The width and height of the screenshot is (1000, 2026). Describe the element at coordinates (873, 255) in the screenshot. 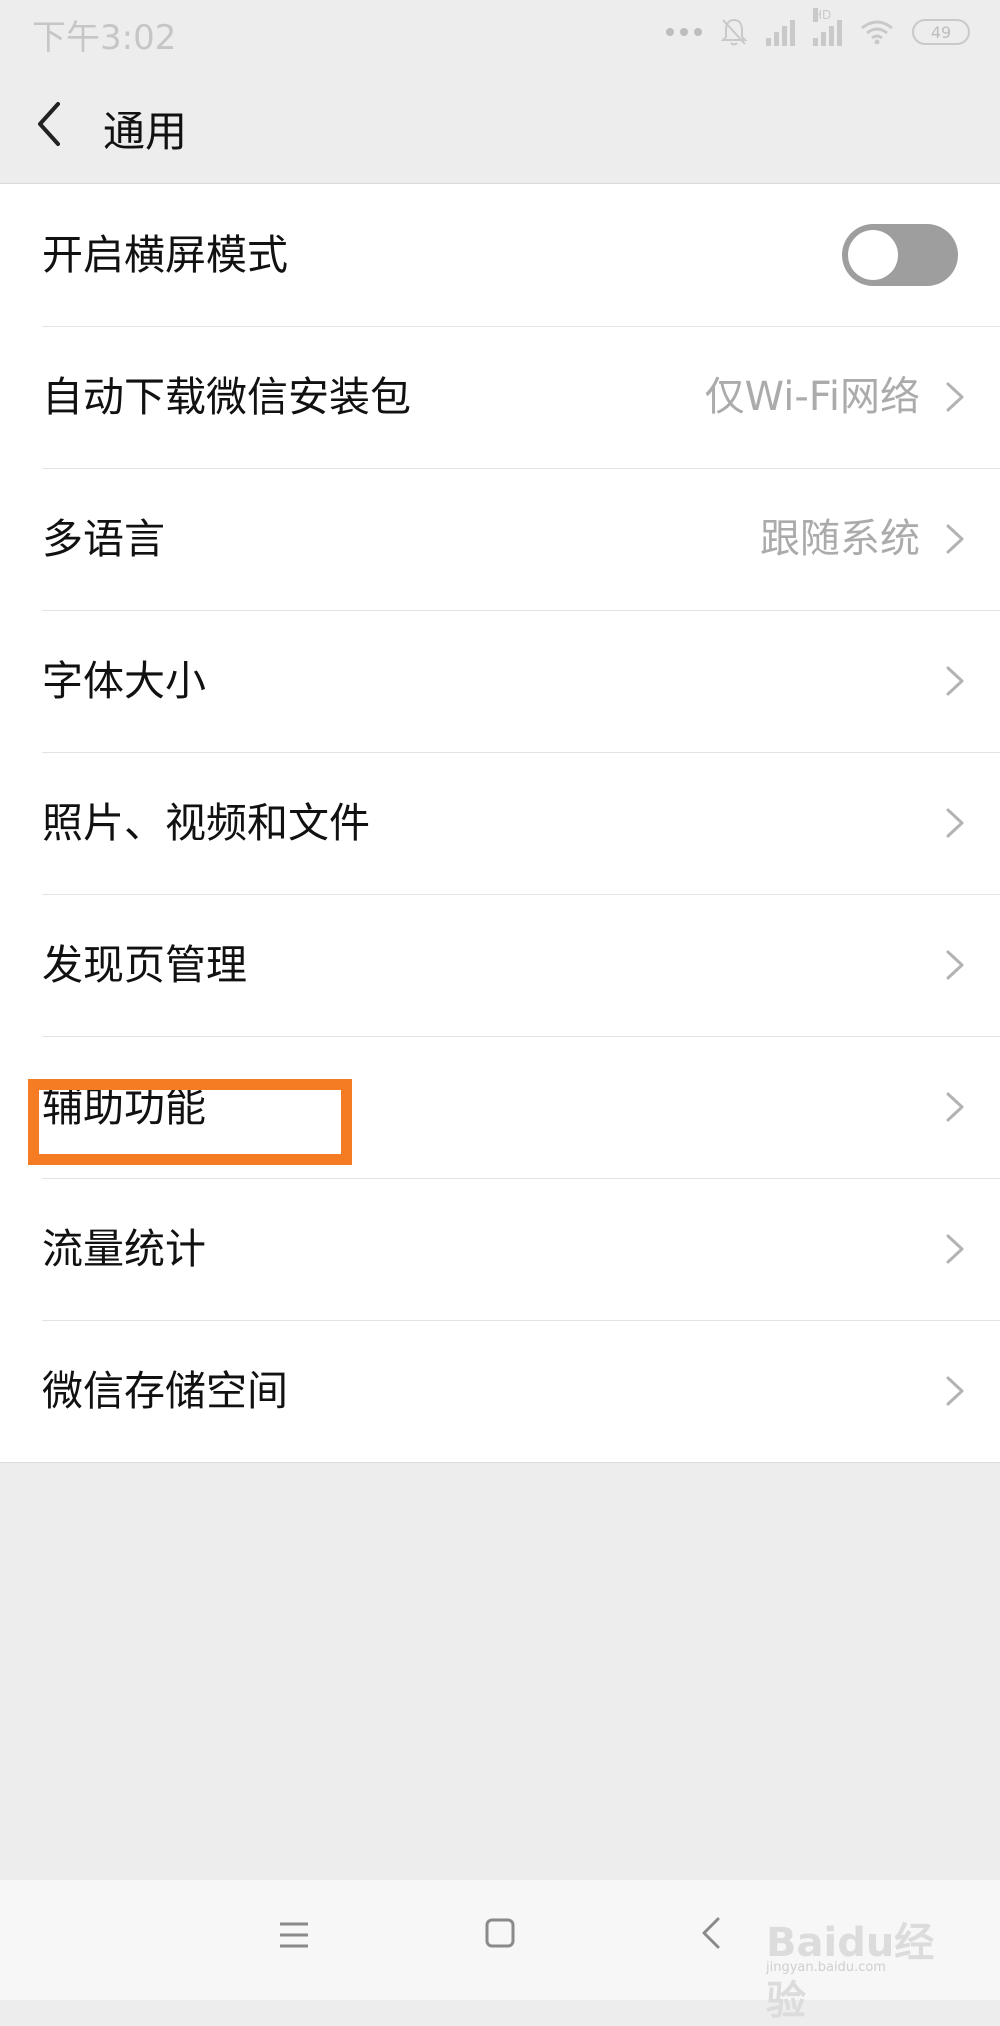

I see `toggle-knob` at that location.